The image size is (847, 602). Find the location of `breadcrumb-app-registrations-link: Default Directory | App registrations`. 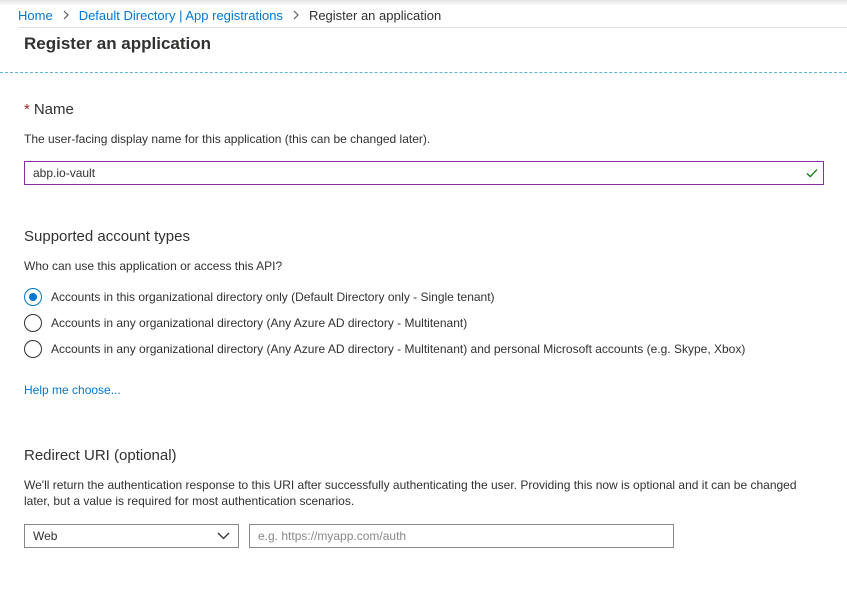

breadcrumb-app-registrations-link: Default Directory | App registrations is located at coordinates (181, 15).